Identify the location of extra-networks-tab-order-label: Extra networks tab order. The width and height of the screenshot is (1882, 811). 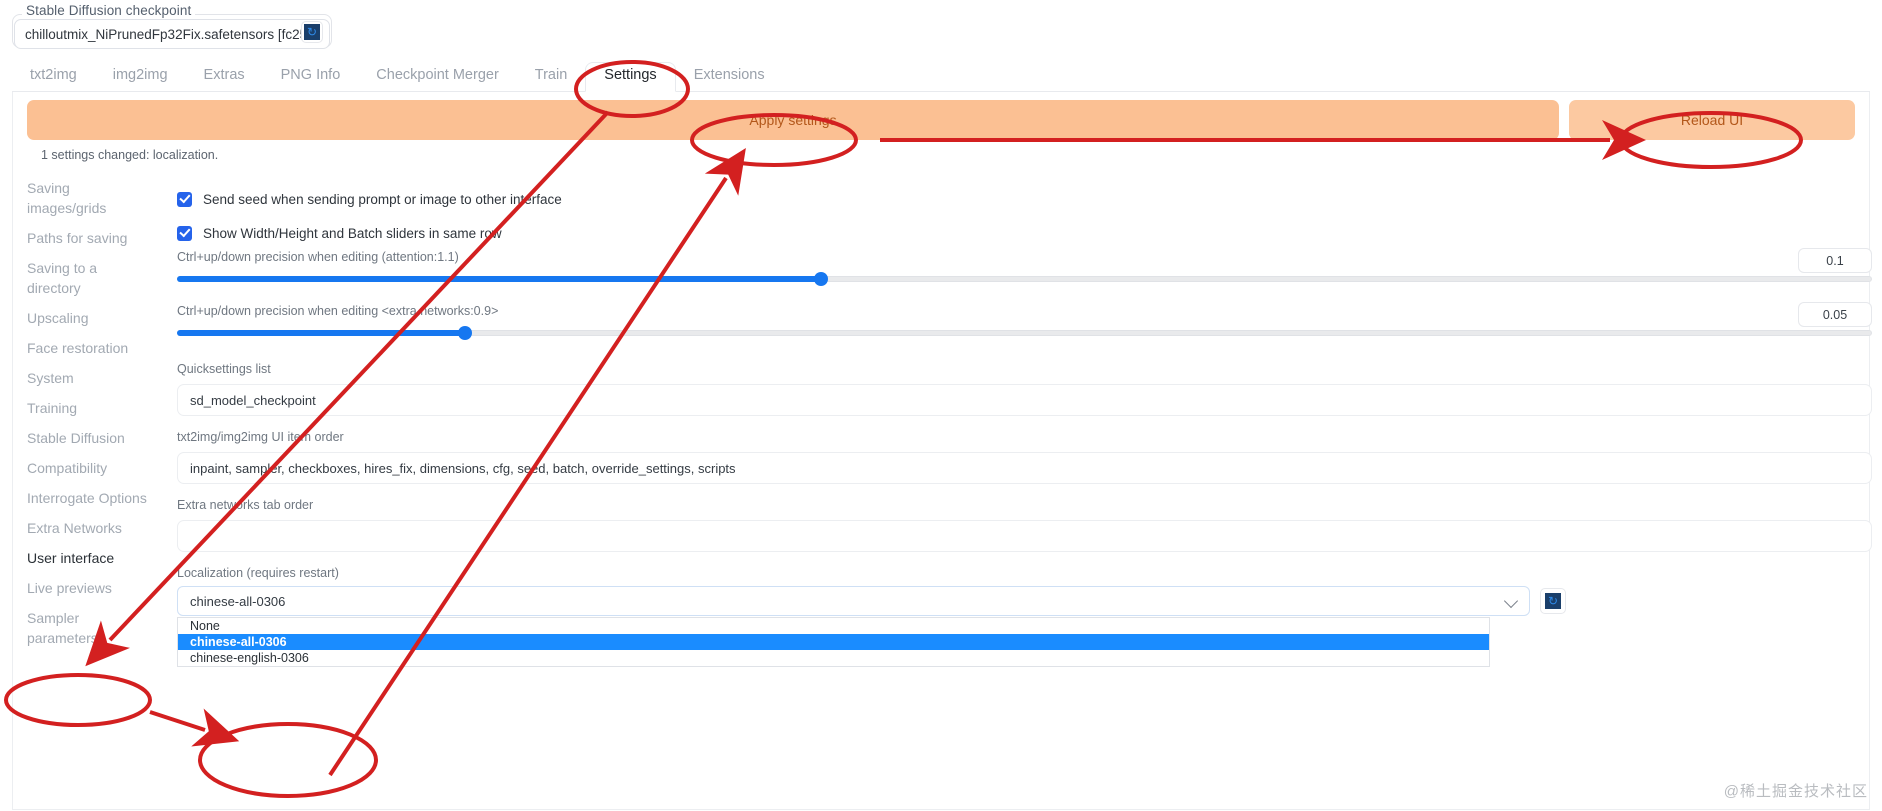
(245, 505).